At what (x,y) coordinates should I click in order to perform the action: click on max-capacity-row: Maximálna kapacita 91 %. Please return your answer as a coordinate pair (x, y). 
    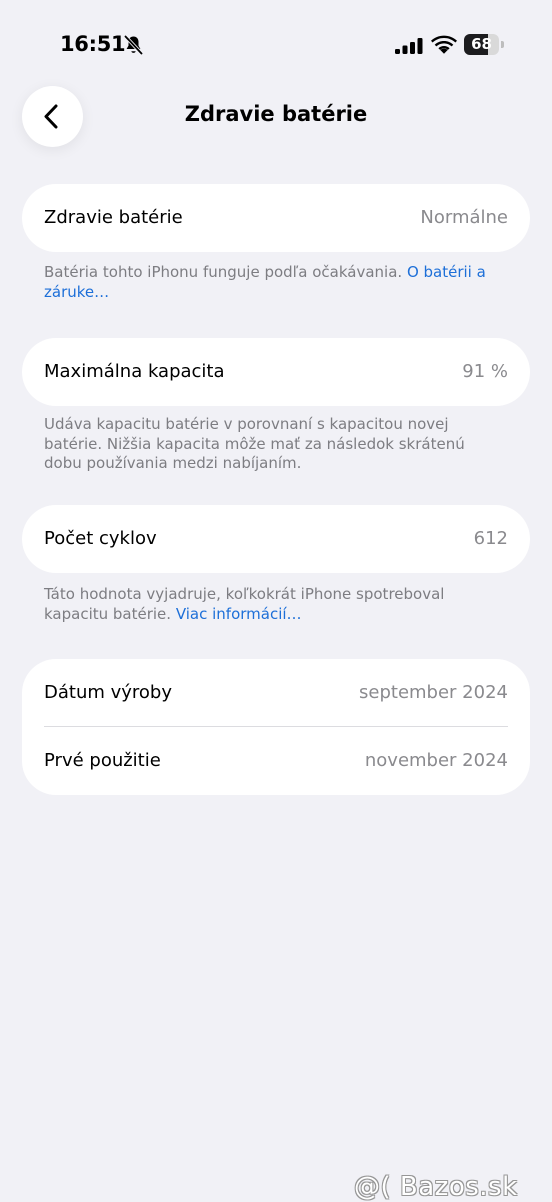
    Looking at the image, I should click on (276, 372).